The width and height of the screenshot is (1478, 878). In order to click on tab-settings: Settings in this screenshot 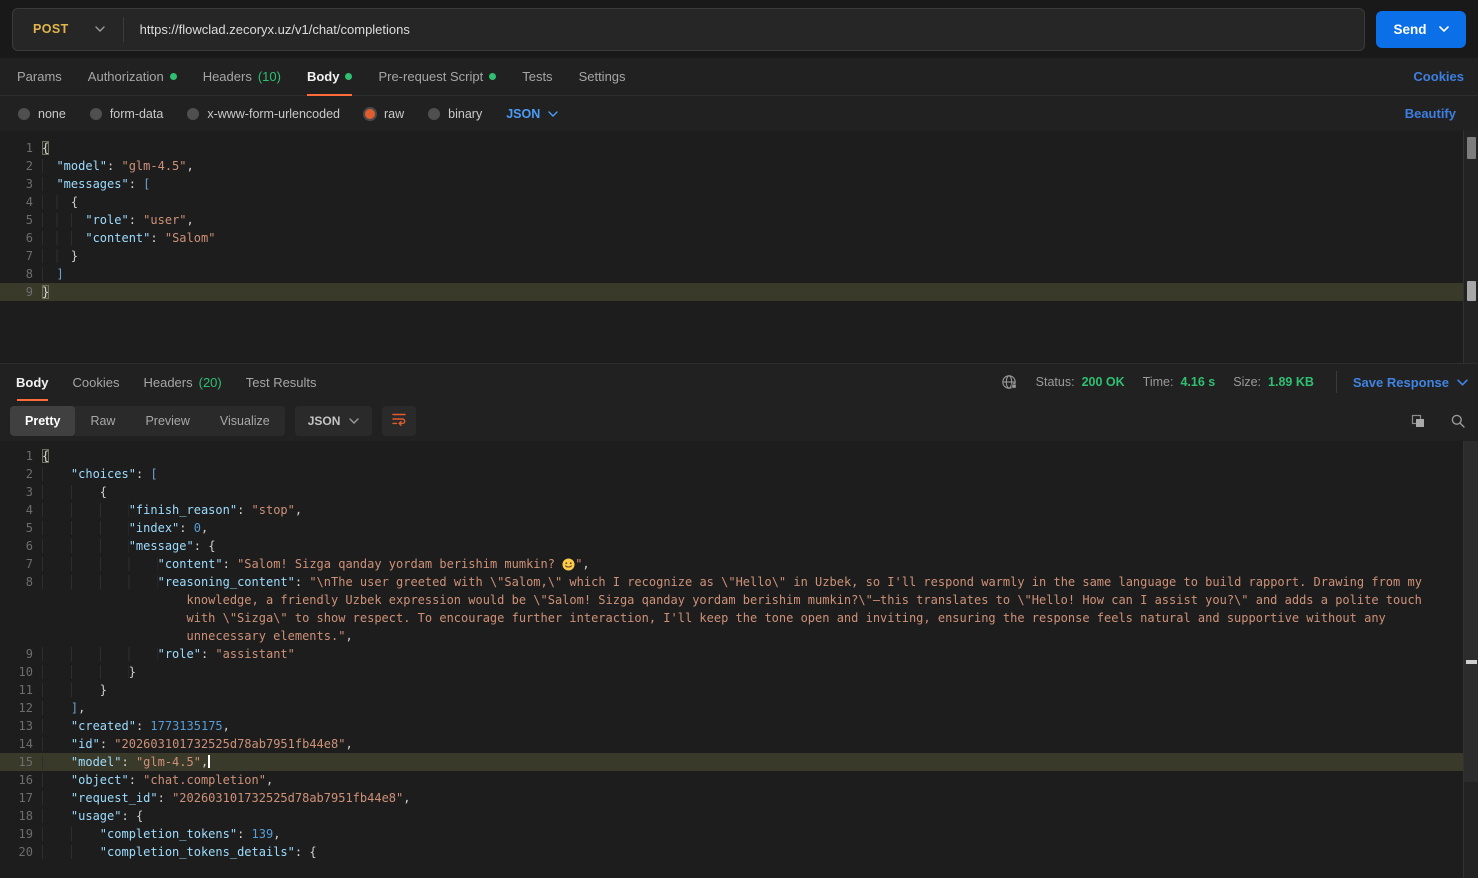, I will do `click(602, 76)`.